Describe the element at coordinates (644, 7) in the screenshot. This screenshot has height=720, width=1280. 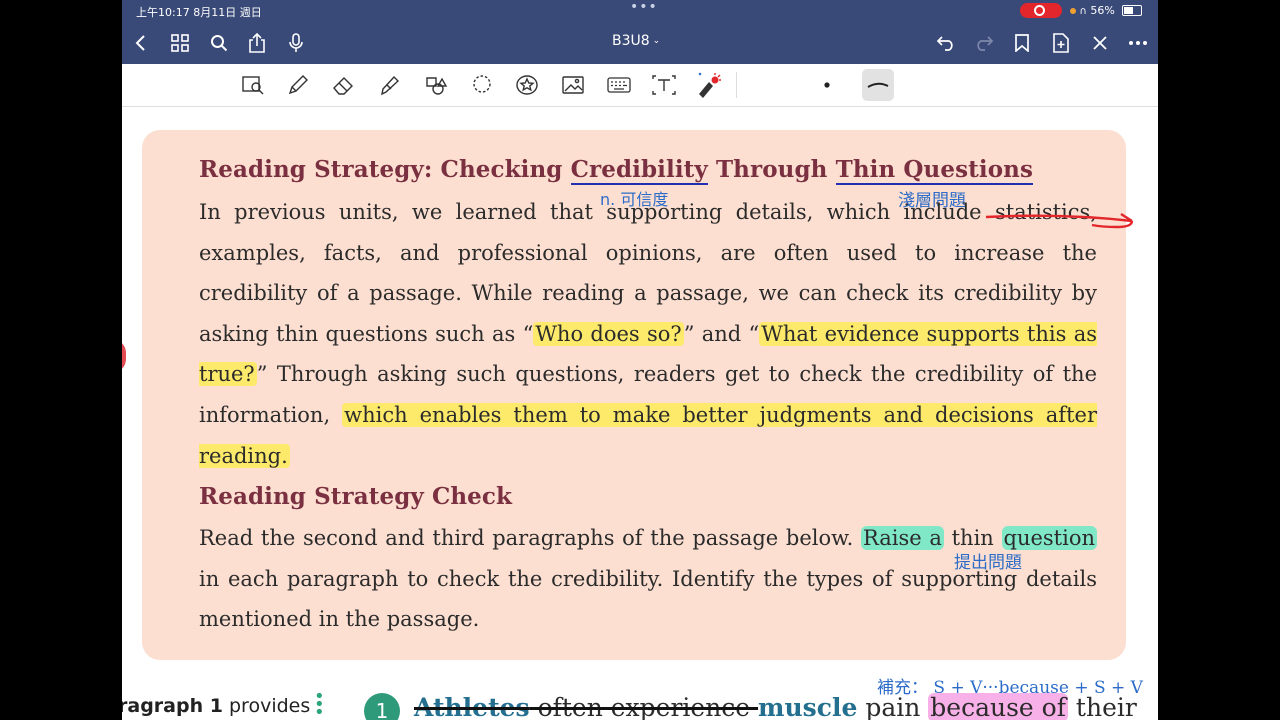
I see `multitask-dots: •••` at that location.